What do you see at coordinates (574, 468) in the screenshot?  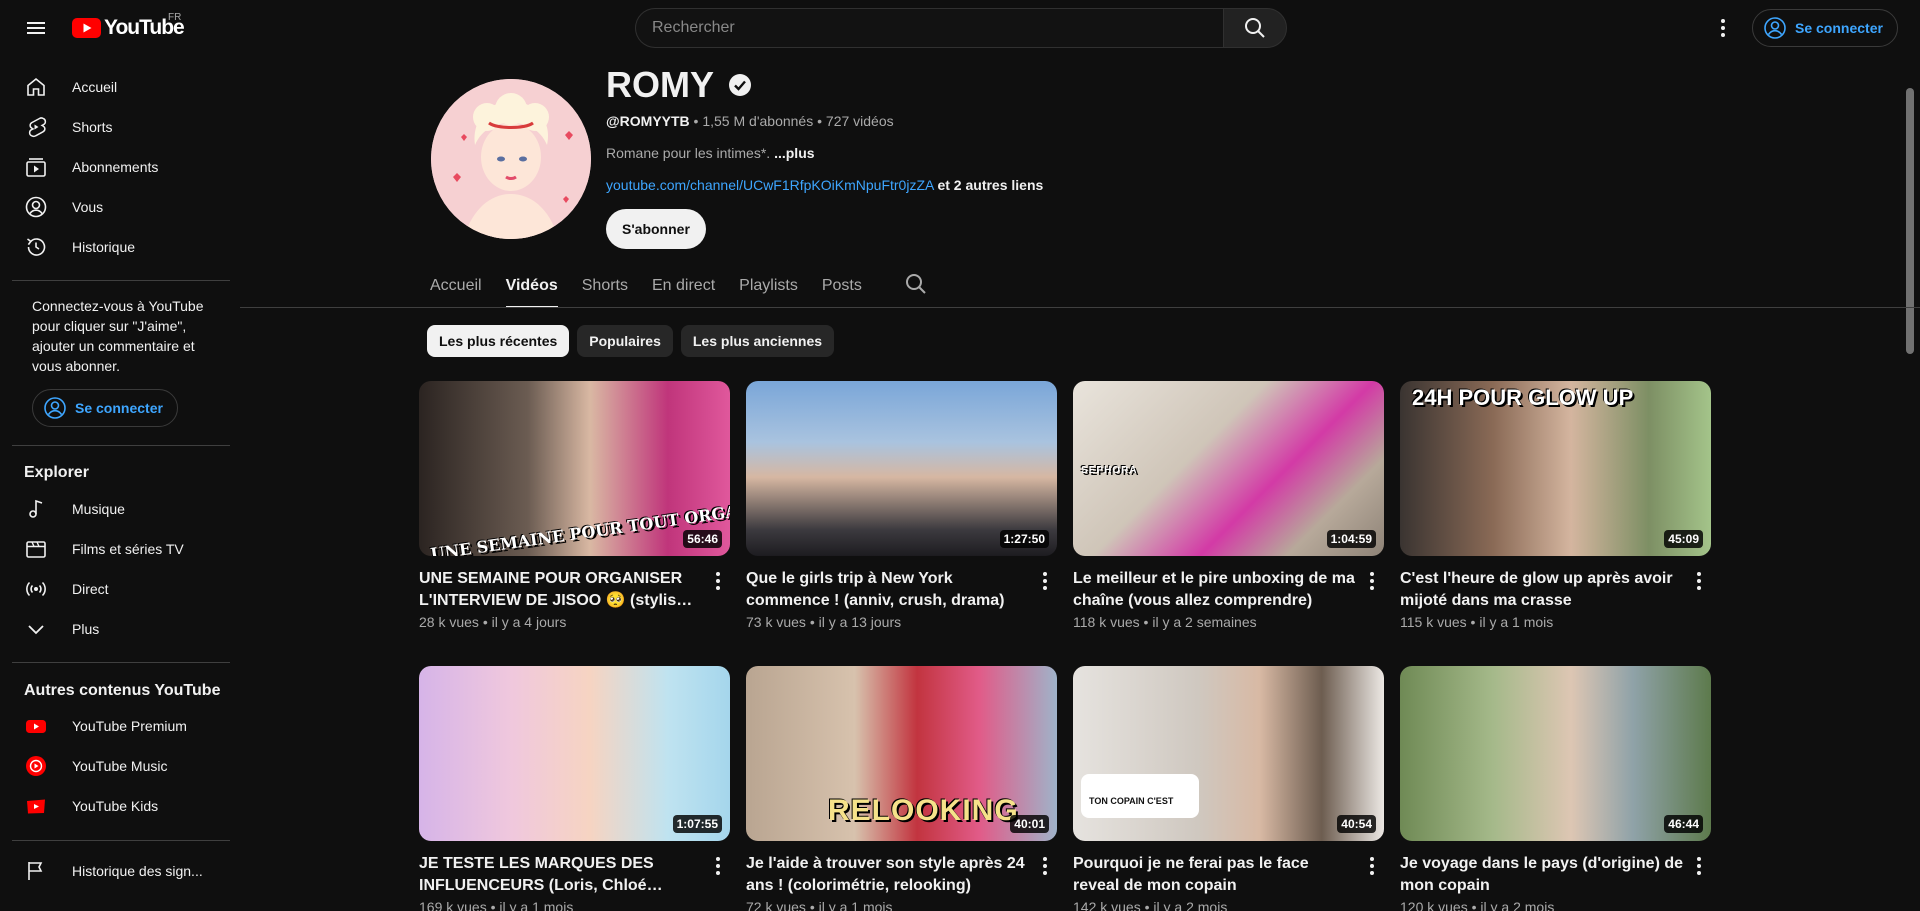 I see `video-thumbnail: UNE SEMAINE POUR TOUT ORGANISER 56:46` at bounding box center [574, 468].